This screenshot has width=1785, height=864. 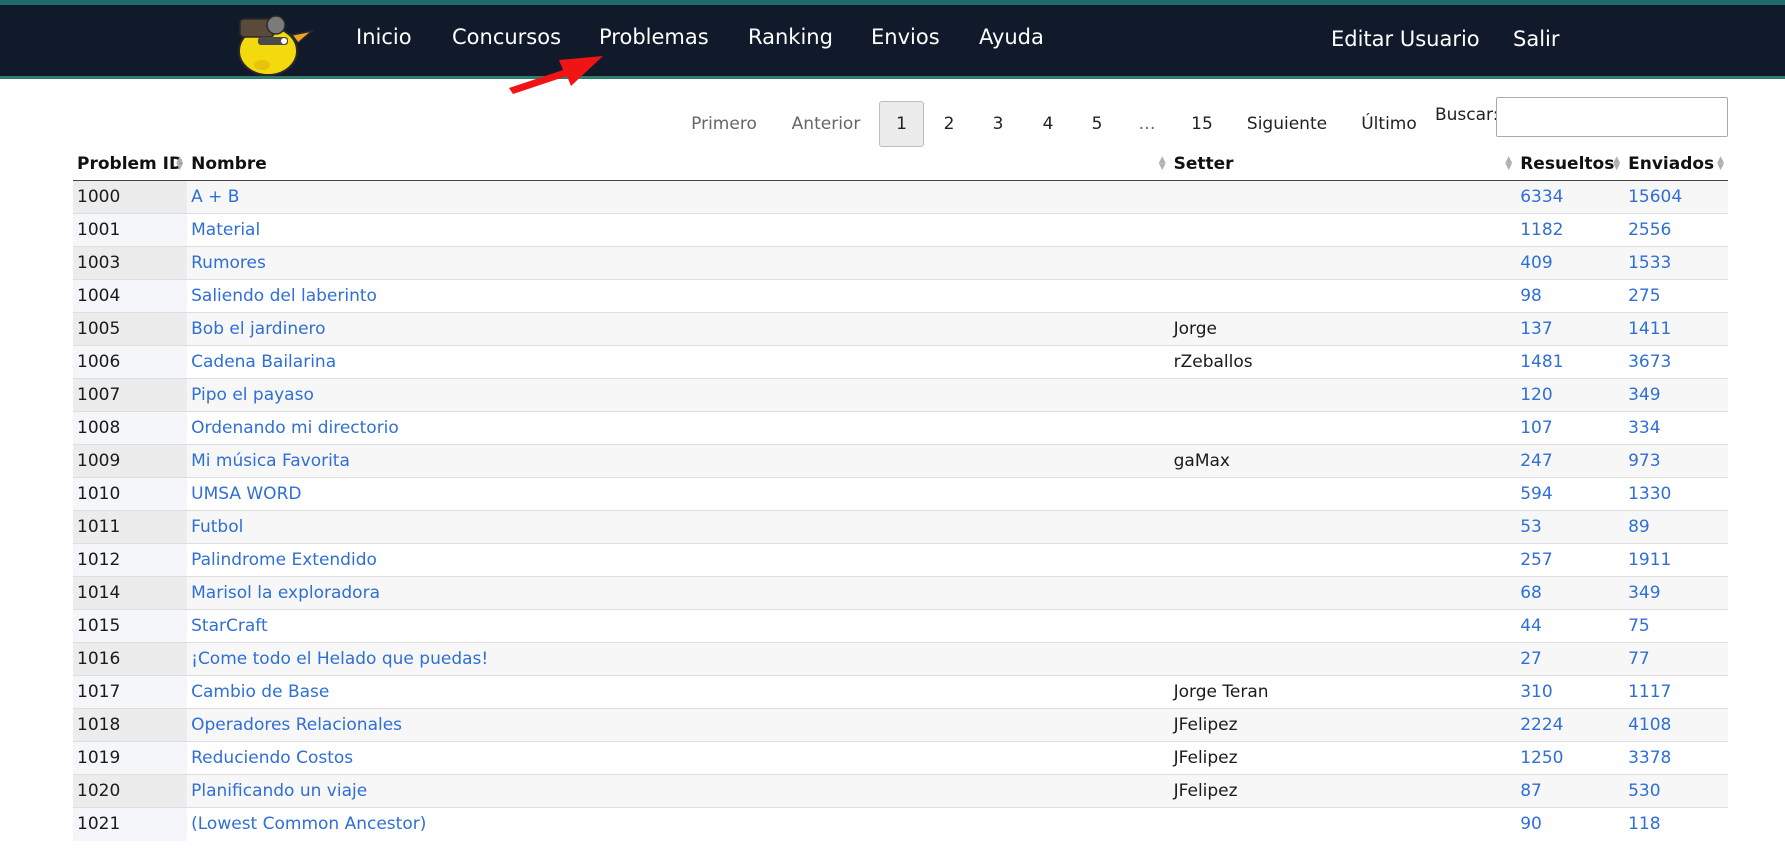 I want to click on table-row: 1014 Marisol la exploradora 68 349, so click(x=900, y=593).